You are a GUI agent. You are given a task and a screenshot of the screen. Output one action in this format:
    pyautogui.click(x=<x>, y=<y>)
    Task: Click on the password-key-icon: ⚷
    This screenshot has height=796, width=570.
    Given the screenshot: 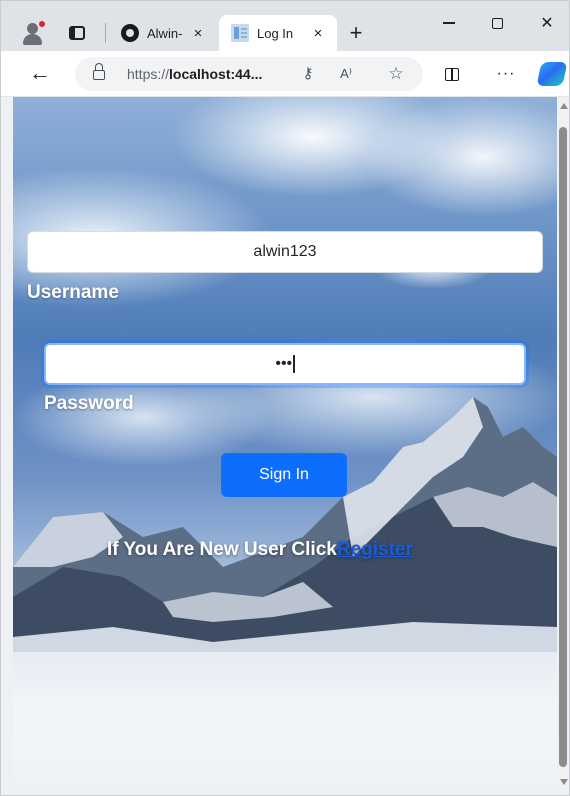 What is the action you would take?
    pyautogui.click(x=308, y=74)
    